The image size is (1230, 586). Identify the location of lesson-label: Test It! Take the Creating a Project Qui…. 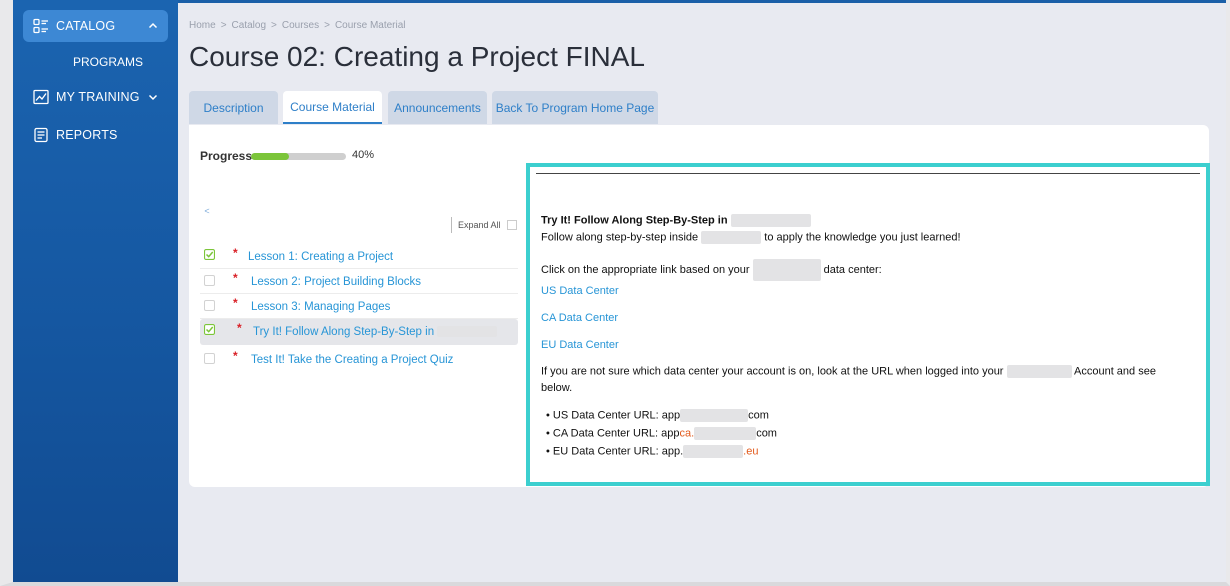
(352, 360).